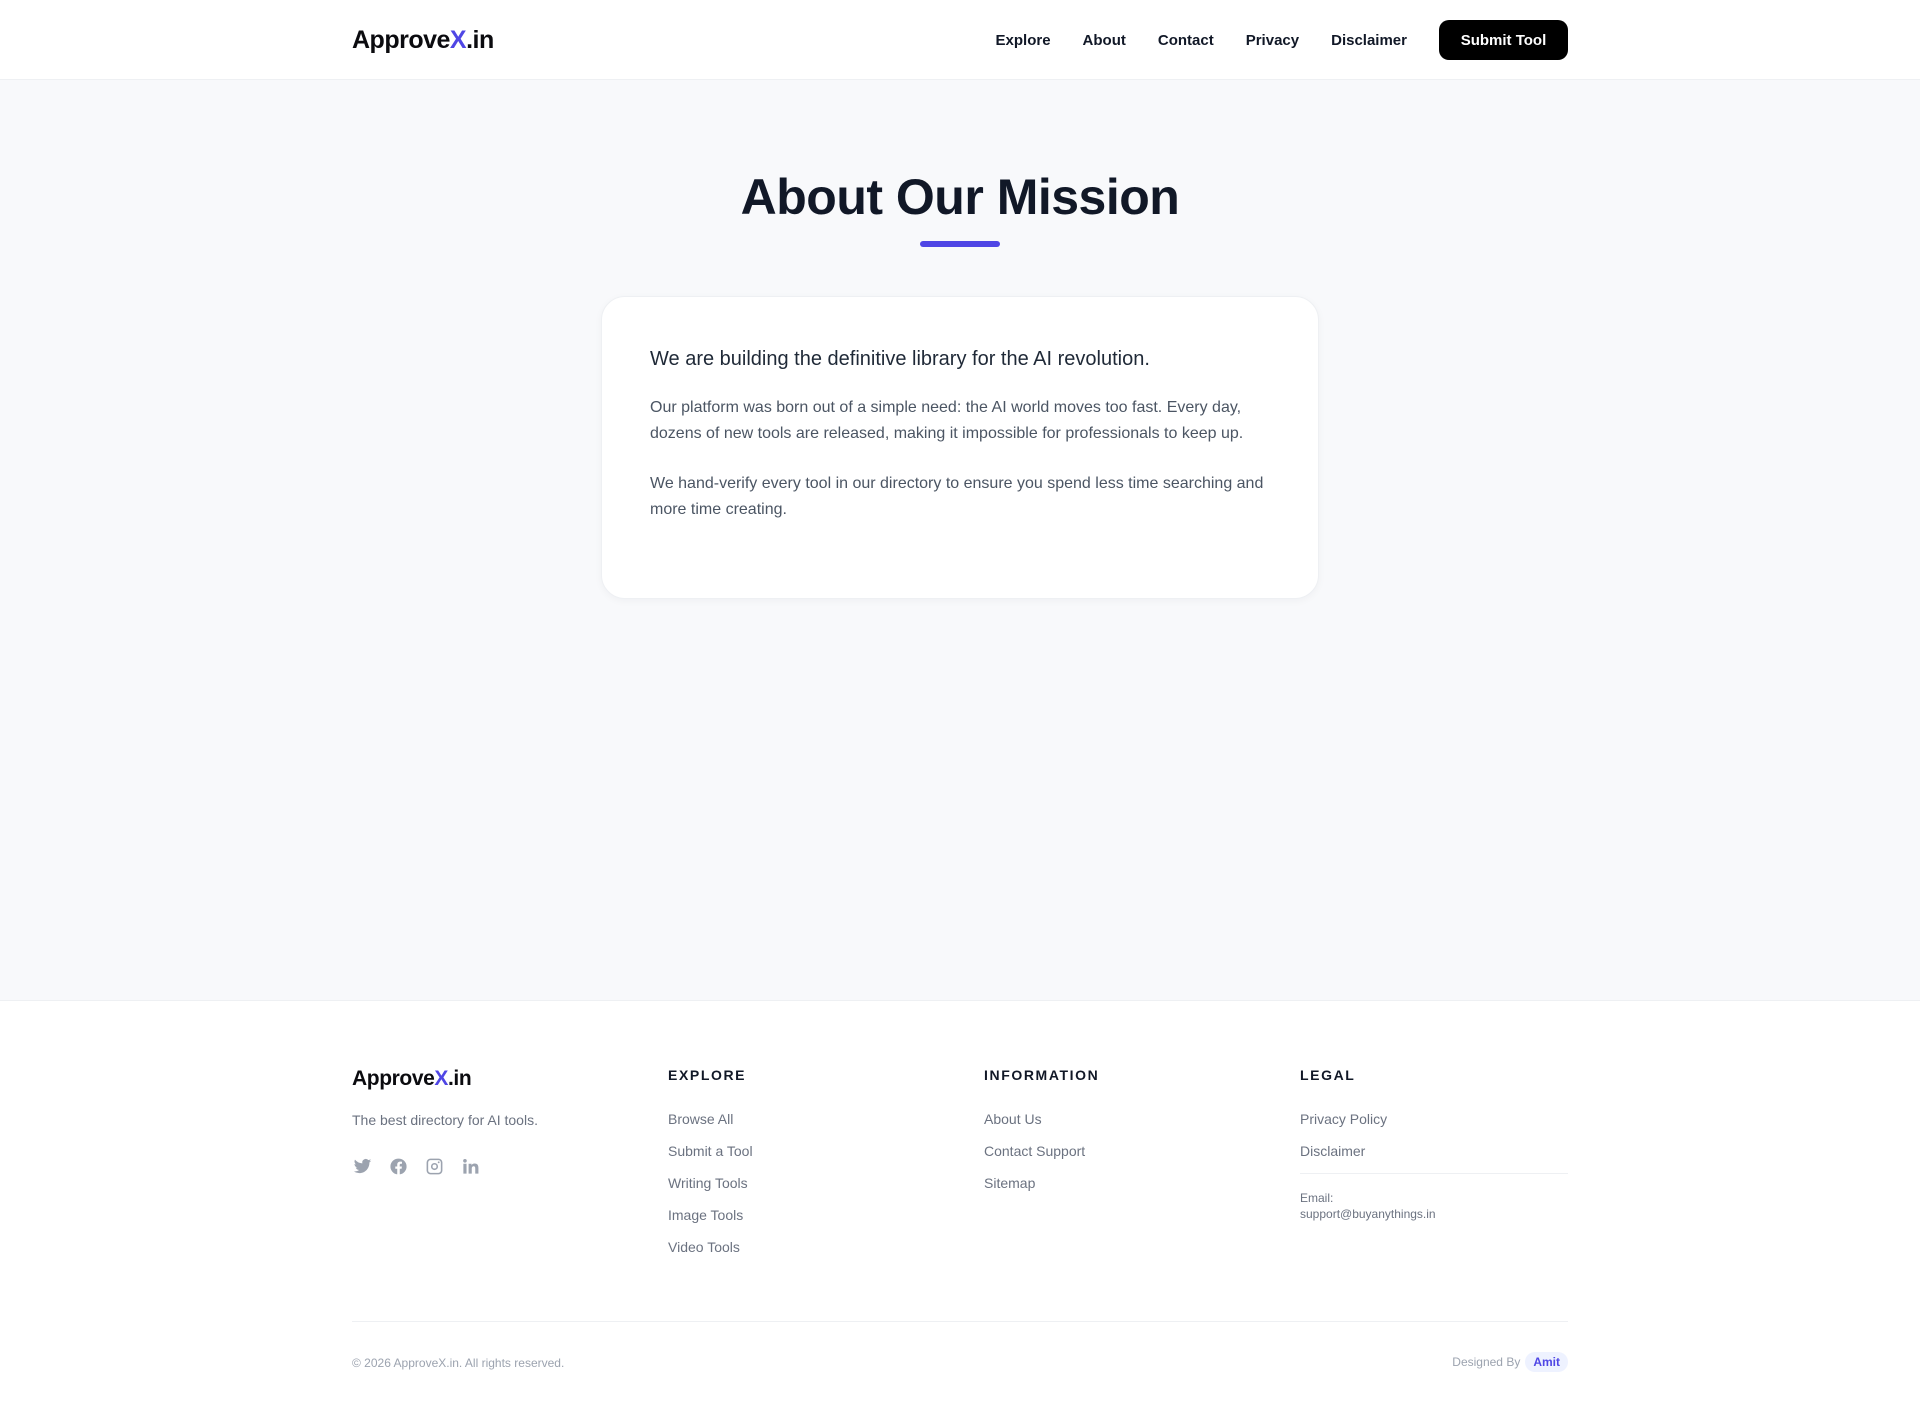 The width and height of the screenshot is (1920, 1406). I want to click on footer-logo: Approve X .in, so click(412, 1079).